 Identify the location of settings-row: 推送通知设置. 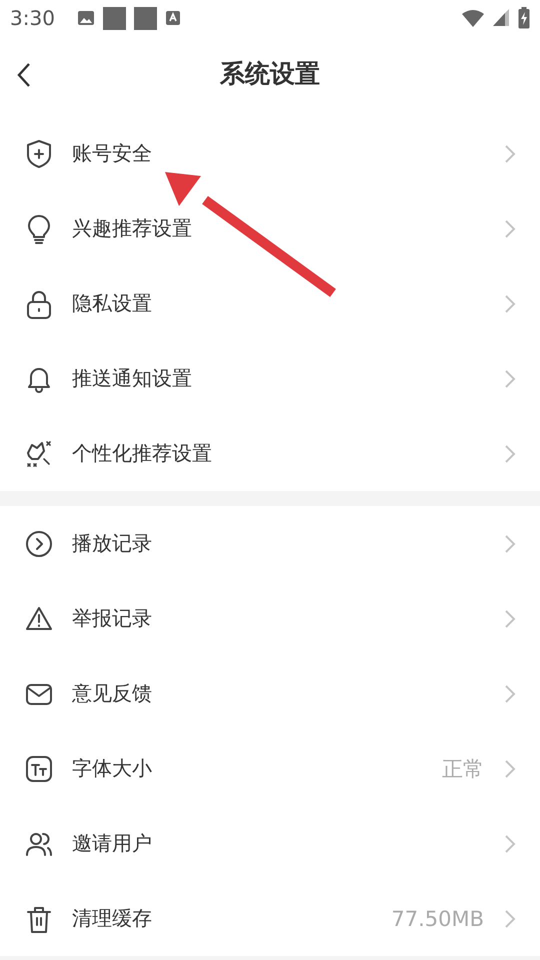
(270, 378).